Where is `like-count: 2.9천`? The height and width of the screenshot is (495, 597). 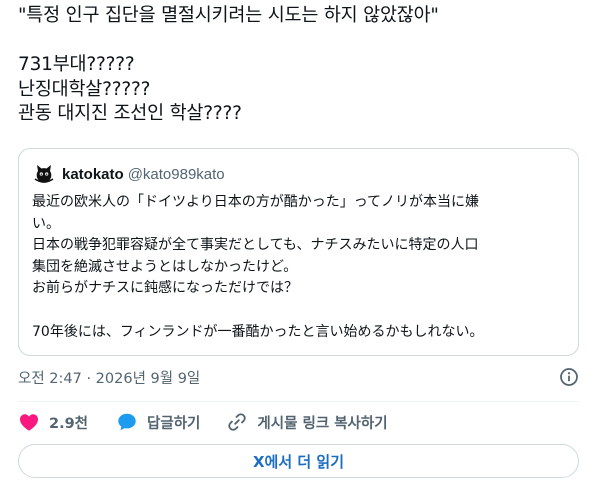
like-count: 2.9천 is located at coordinates (69, 423).